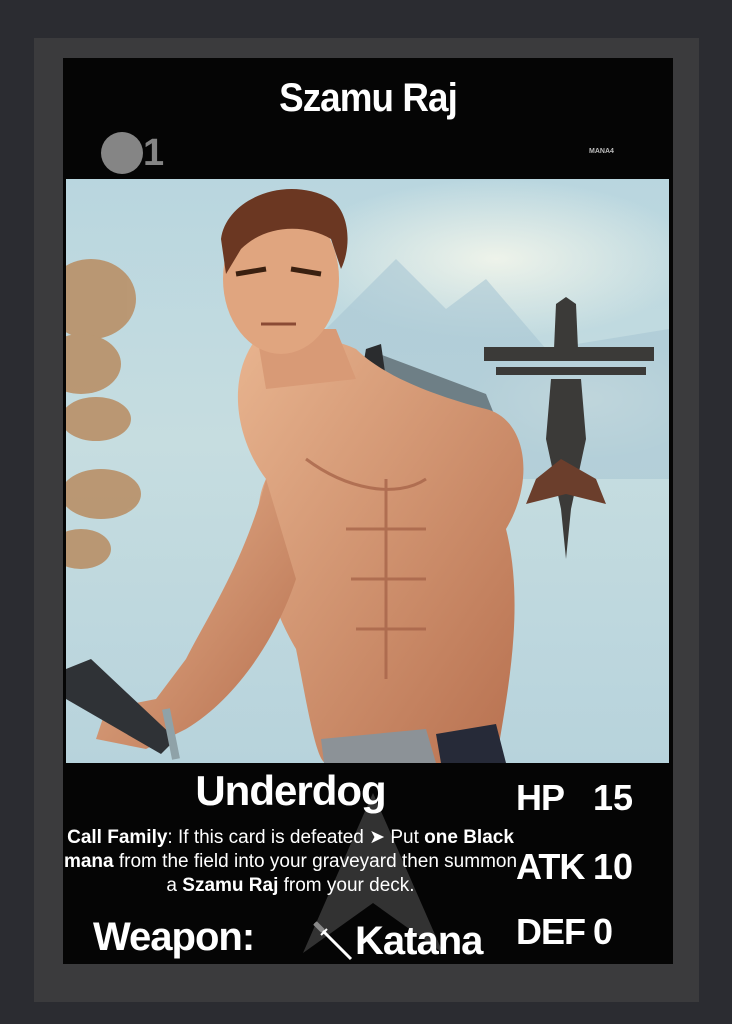 The width and height of the screenshot is (732, 1024). I want to click on card-title: Szamu Raj, so click(368, 98).